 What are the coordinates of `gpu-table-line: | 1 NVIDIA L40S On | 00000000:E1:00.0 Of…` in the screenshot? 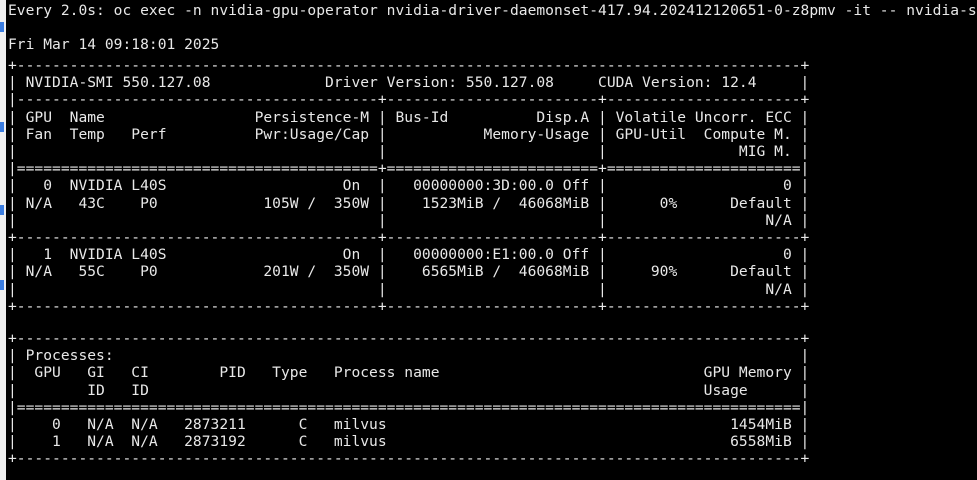 It's located at (409, 255).